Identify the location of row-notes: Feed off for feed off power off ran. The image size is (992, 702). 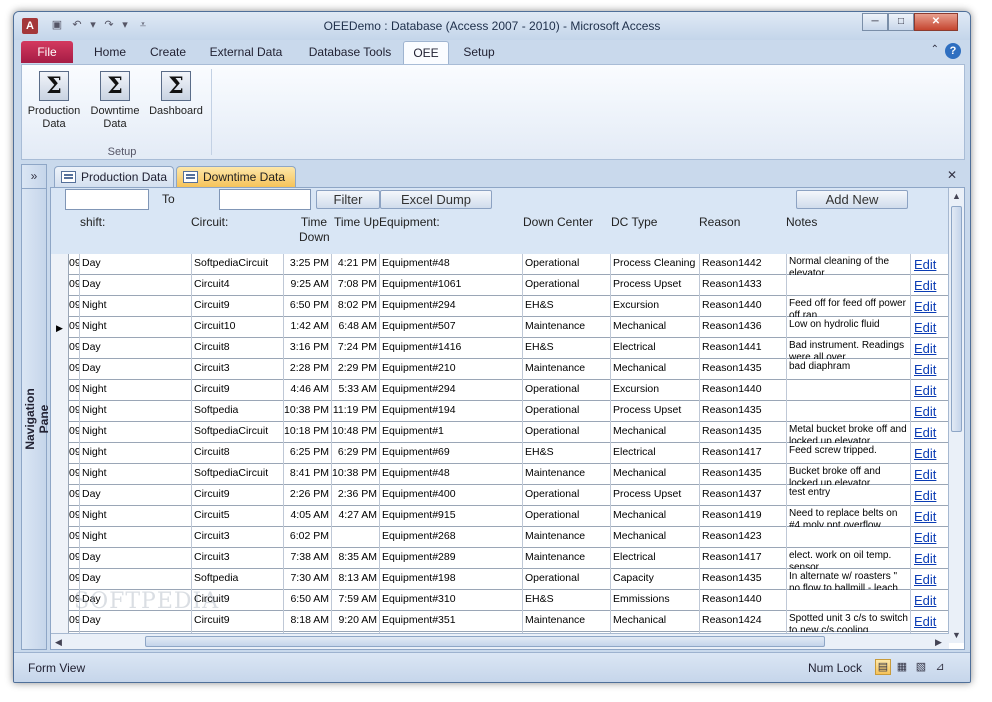
(849, 306).